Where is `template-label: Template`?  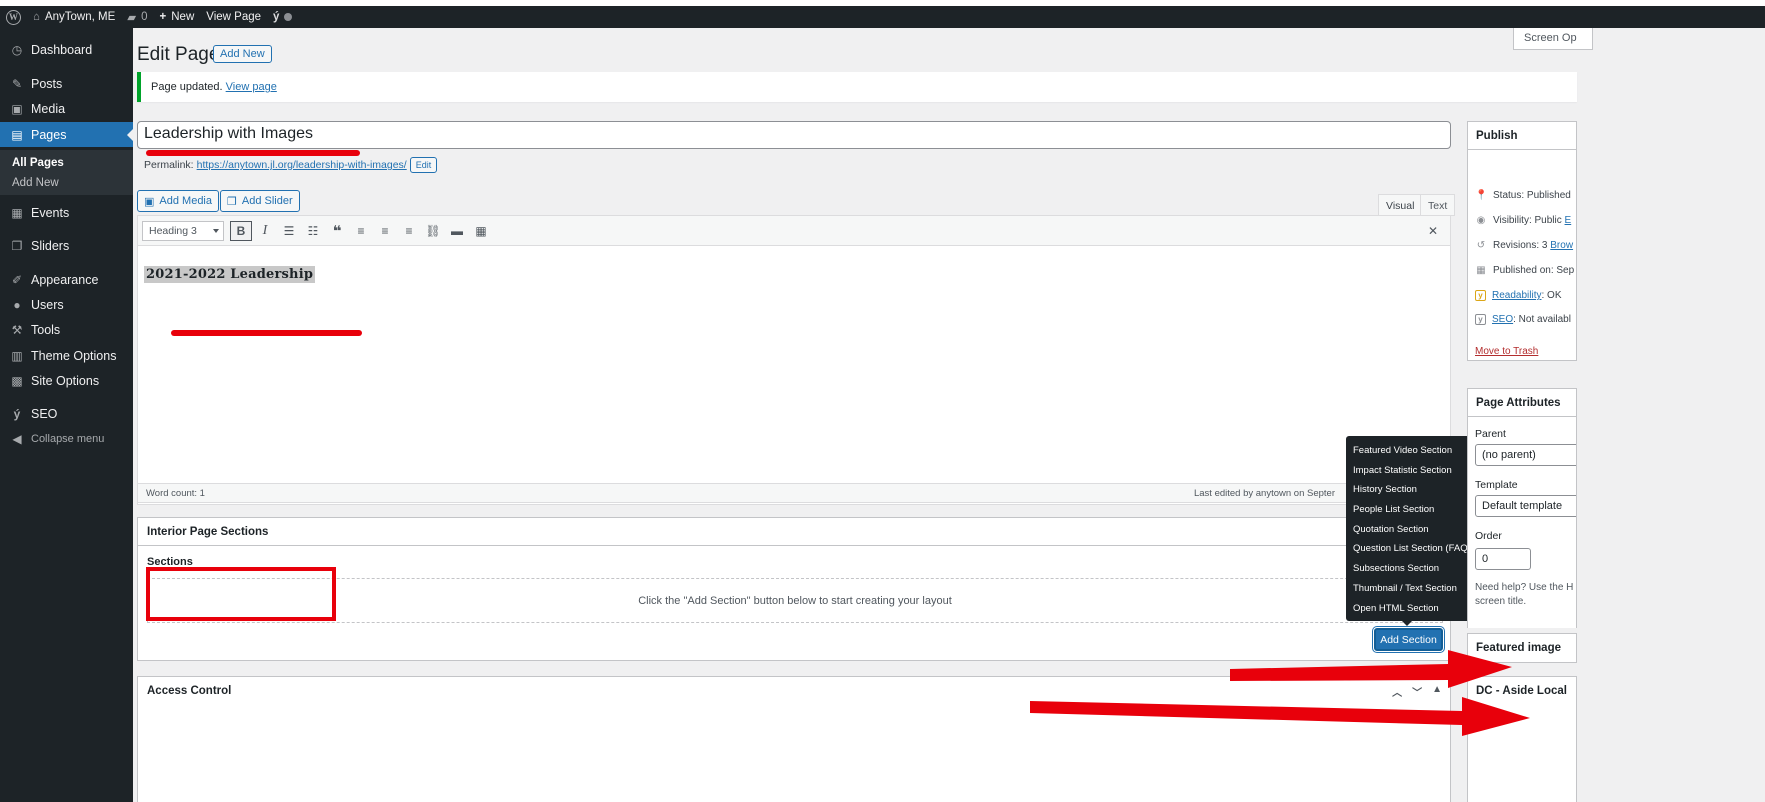
template-label: Template is located at coordinates (1496, 485).